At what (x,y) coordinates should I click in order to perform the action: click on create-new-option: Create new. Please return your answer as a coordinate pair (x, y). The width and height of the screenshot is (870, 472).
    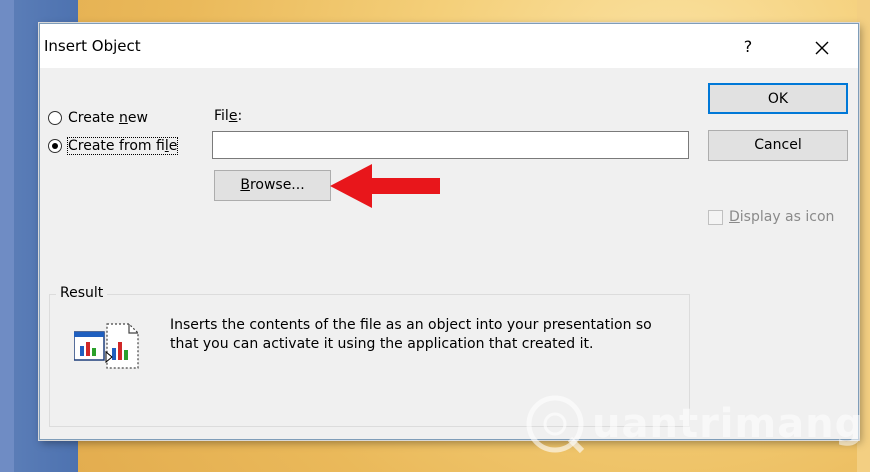
    Looking at the image, I should click on (98, 118).